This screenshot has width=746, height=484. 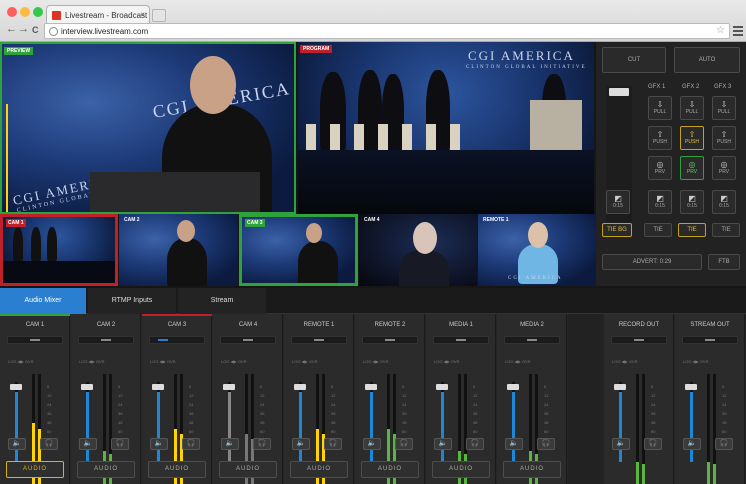 I want to click on gfx2-duration-button: ◩ 0:15, so click(x=692, y=202).